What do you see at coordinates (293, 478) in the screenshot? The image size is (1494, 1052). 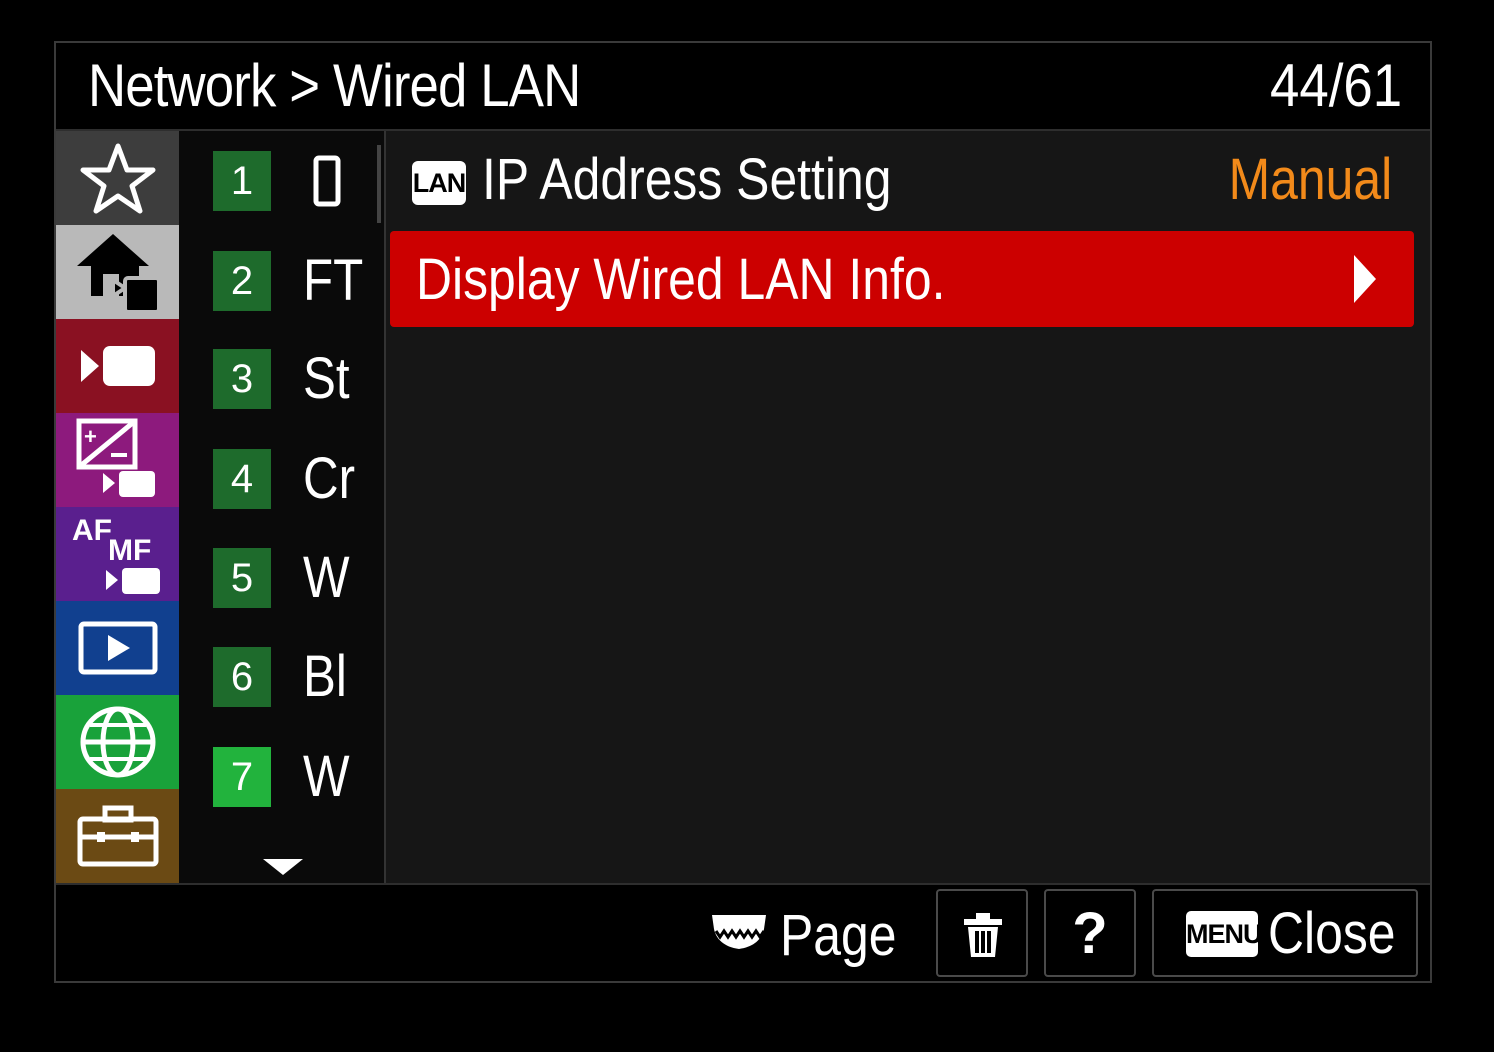 I see `page-tab-4: 4 Cr` at bounding box center [293, 478].